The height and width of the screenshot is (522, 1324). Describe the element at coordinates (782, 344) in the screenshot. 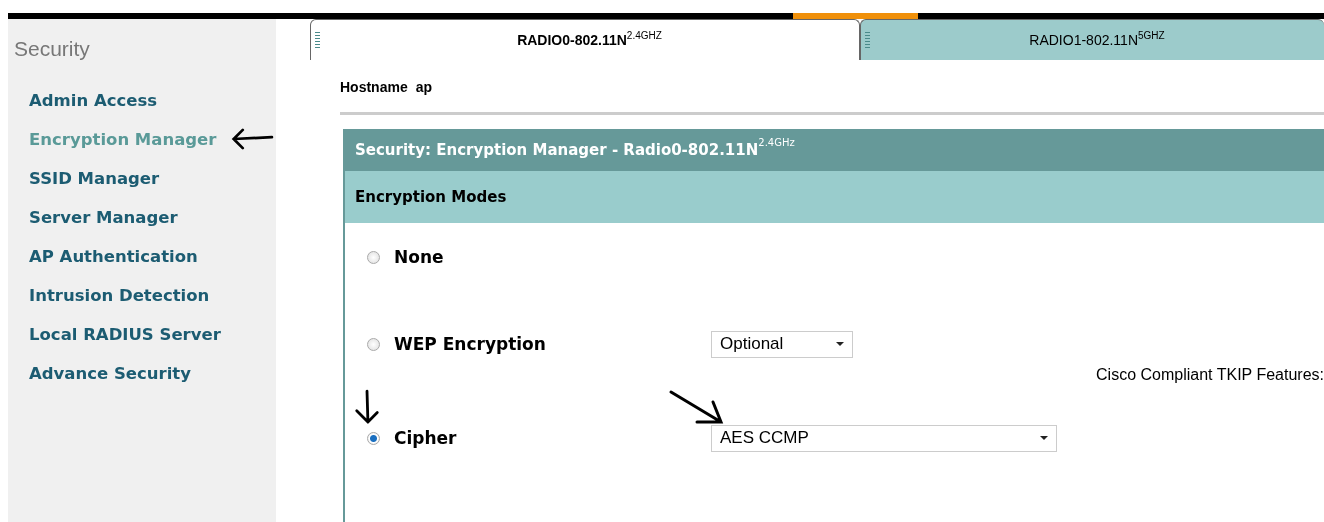

I see `dropdown: Optional` at that location.